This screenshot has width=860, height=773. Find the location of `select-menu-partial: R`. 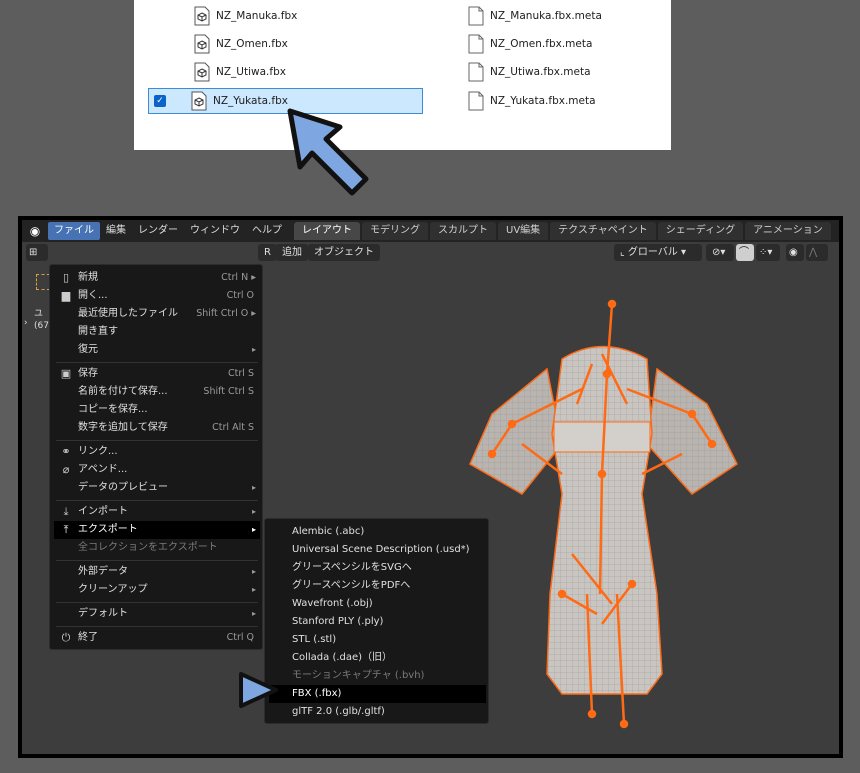

select-menu-partial: R is located at coordinates (267, 252).